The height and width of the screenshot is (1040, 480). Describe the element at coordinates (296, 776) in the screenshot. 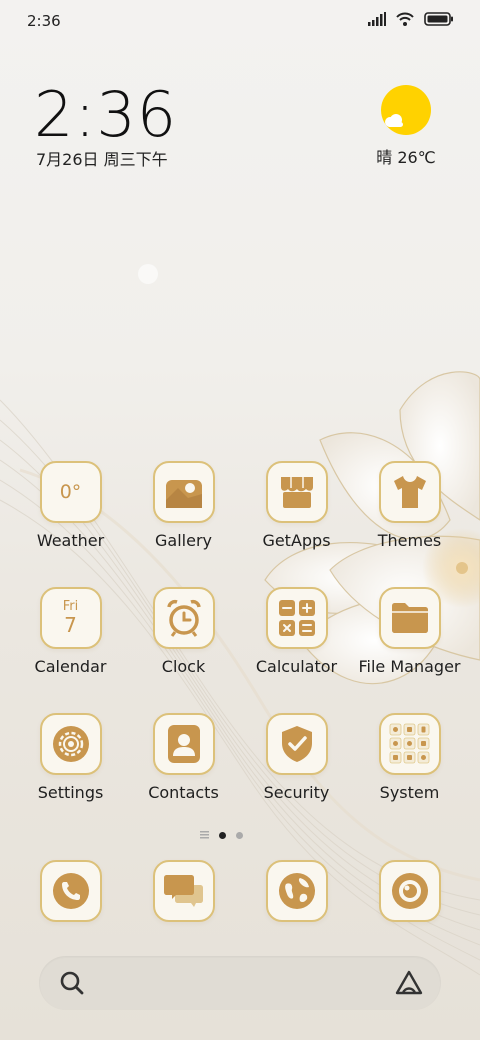

I see `app-security: Security` at that location.